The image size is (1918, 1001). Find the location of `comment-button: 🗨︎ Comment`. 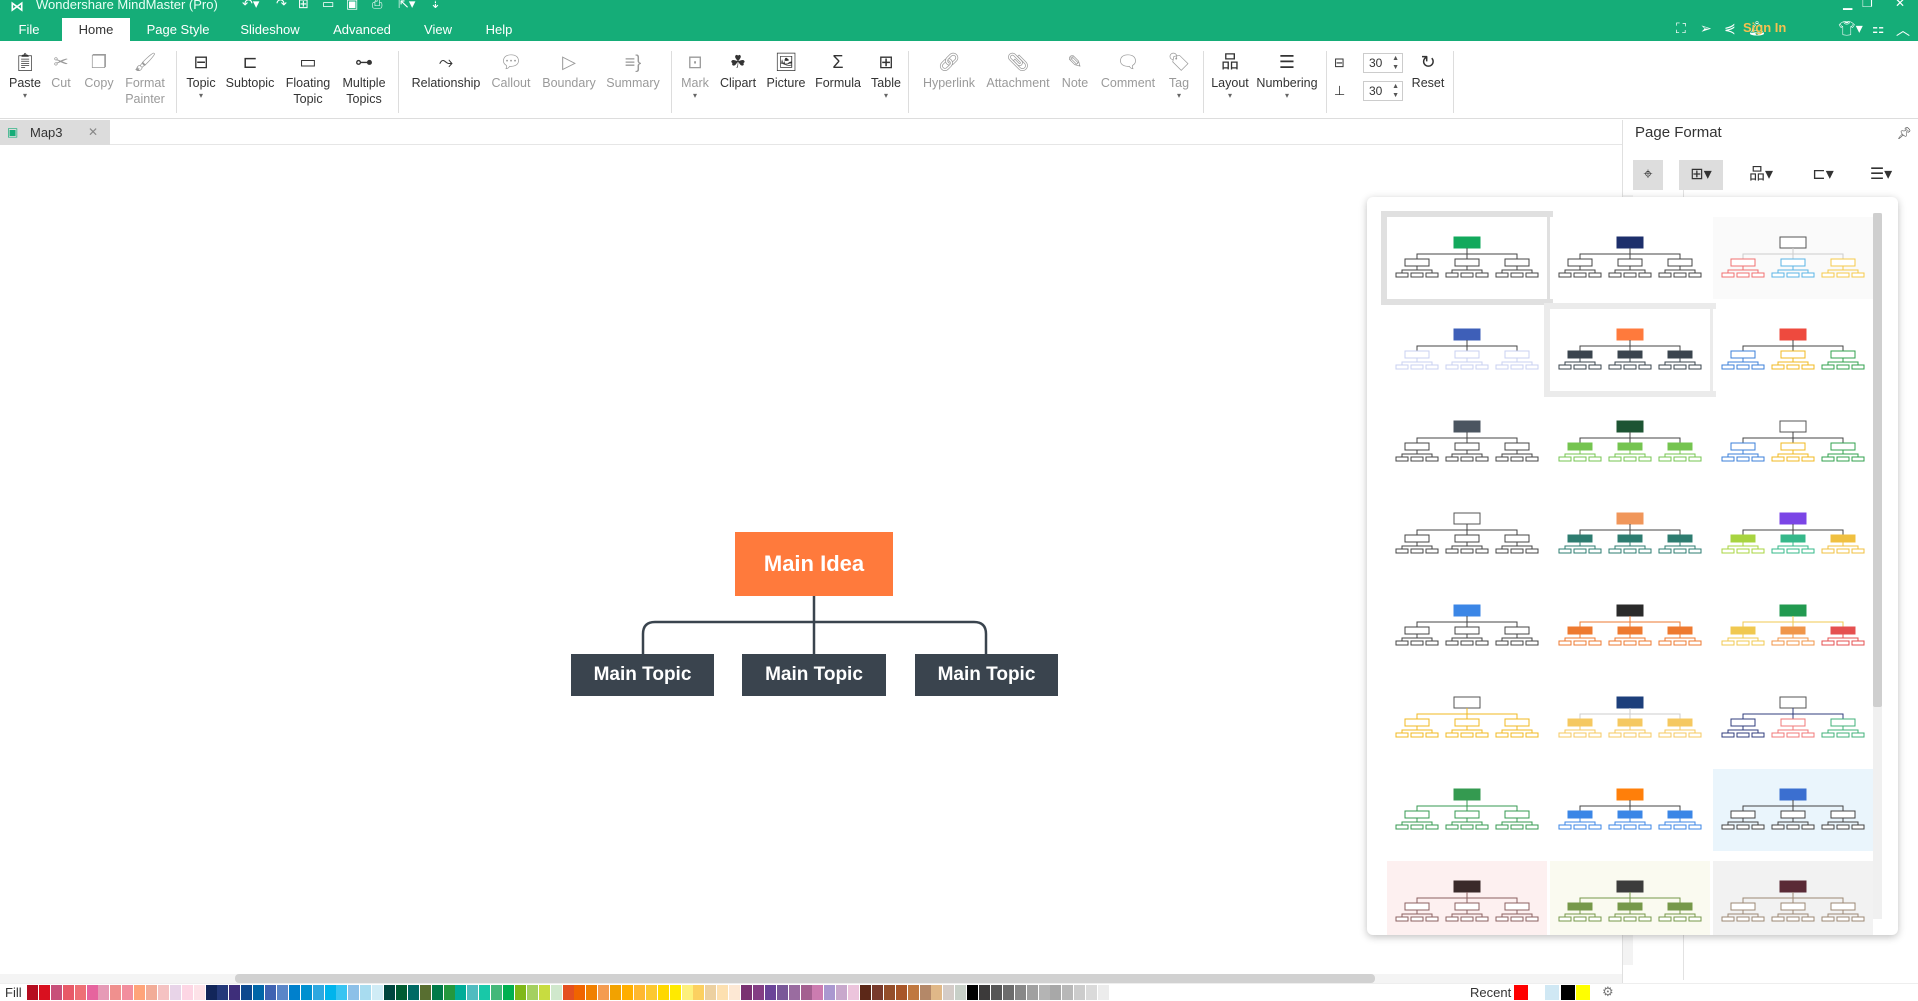

comment-button: 🗨︎ Comment is located at coordinates (1128, 71).